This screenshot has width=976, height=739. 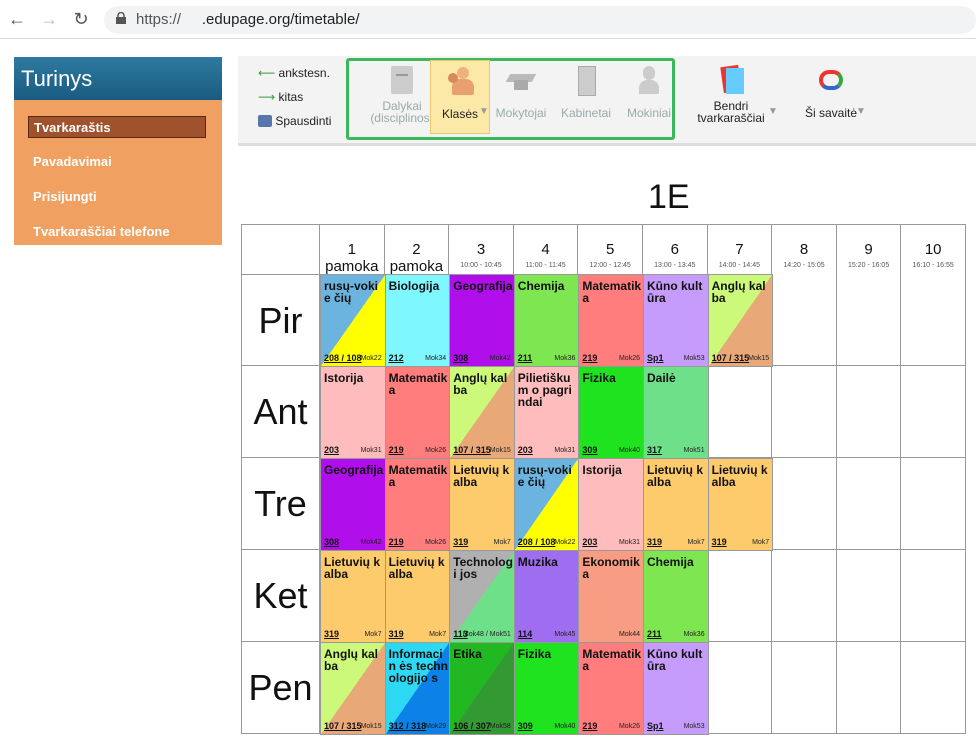 I want to click on sidebar-item-login: Prisijungti, so click(x=118, y=197).